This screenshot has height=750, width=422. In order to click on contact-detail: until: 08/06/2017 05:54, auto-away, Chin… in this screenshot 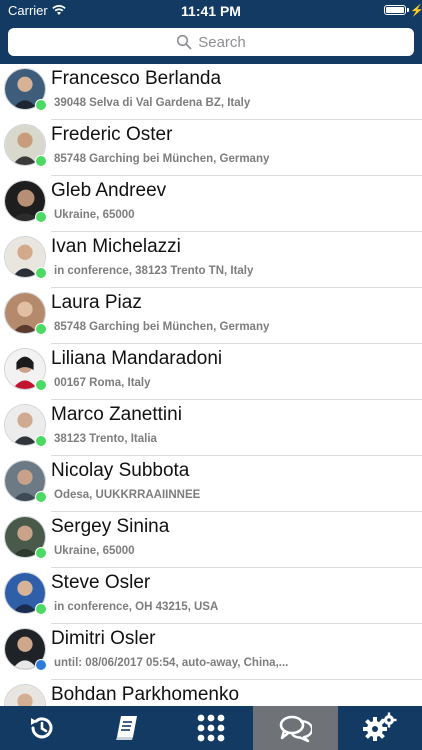, I will do `click(171, 663)`.